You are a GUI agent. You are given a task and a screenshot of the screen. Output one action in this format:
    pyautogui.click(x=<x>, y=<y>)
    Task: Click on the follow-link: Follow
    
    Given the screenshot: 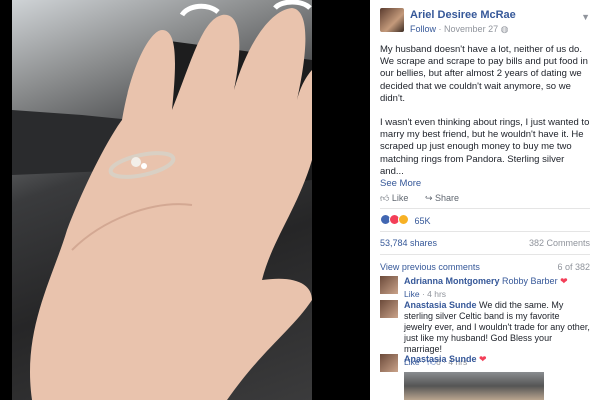 What is the action you would take?
    pyautogui.click(x=423, y=29)
    